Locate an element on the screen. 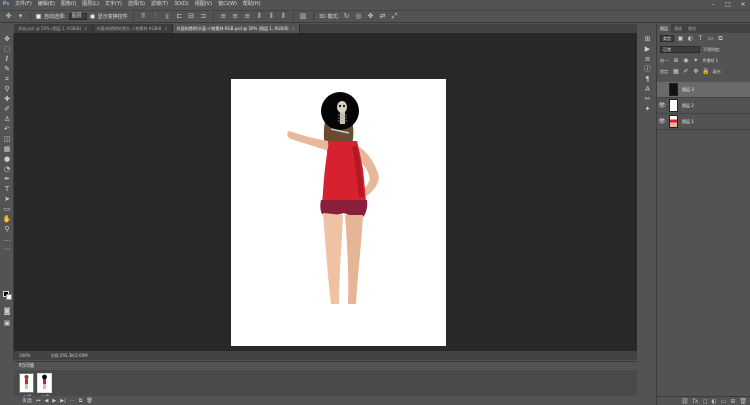  filter-adjust-icon: ◐ is located at coordinates (690, 38).